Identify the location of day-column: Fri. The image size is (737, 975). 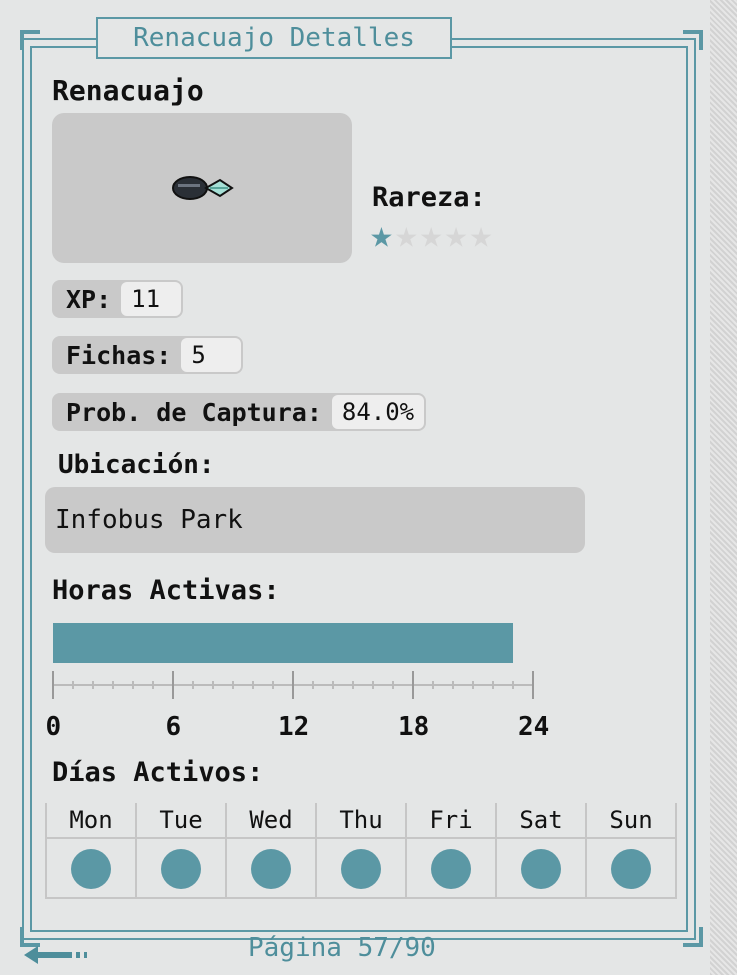
(452, 850).